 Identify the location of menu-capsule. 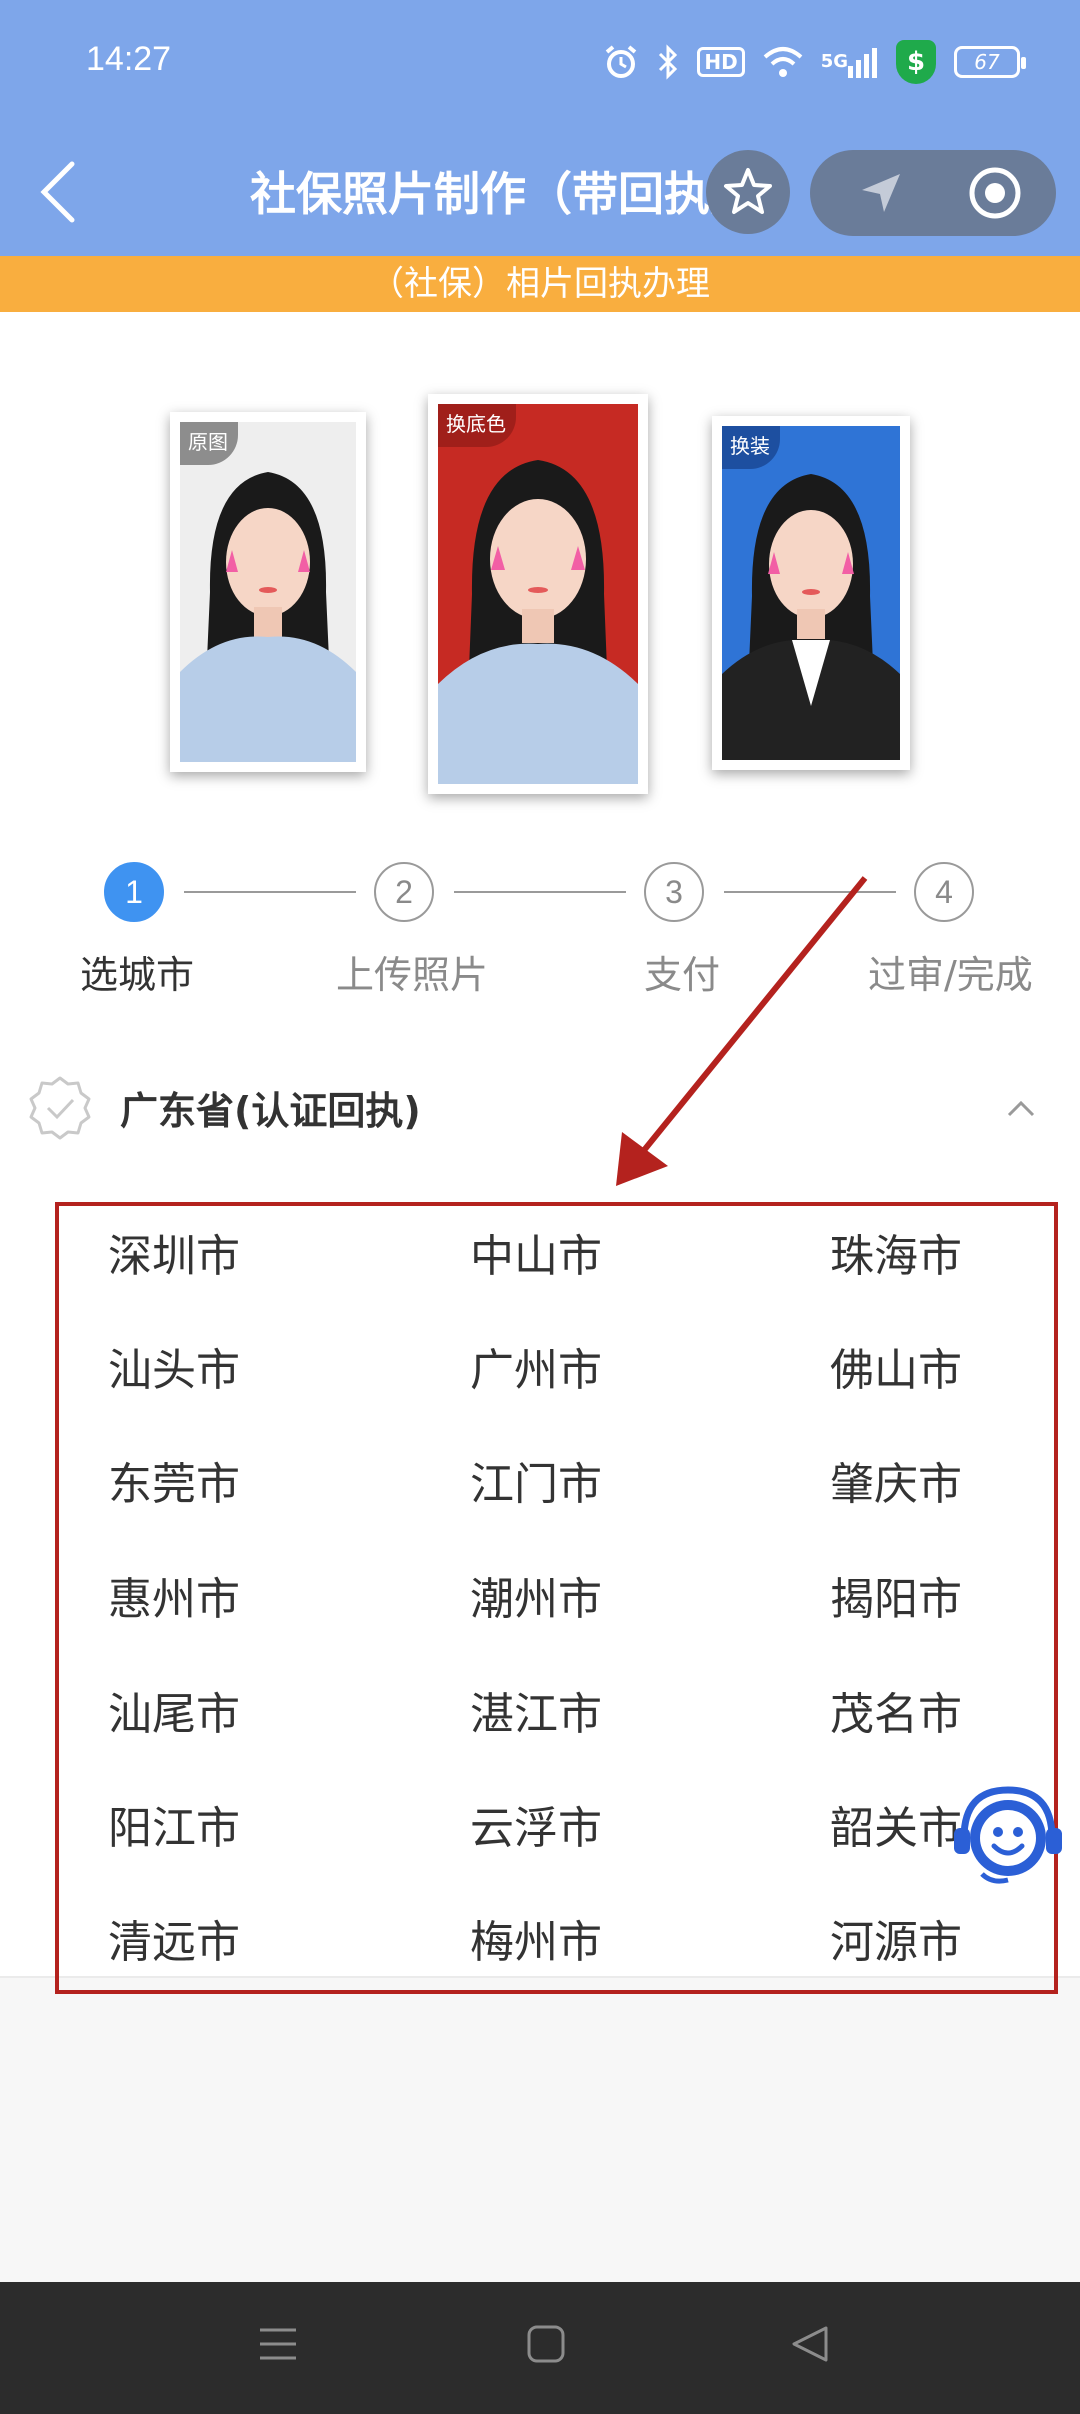
(933, 193).